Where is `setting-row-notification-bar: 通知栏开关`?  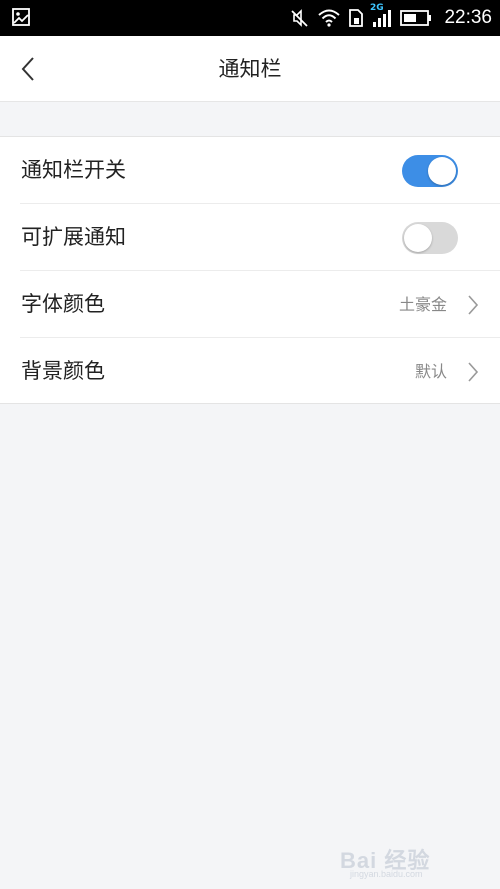 setting-row-notification-bar: 通知栏开关 is located at coordinates (250, 170).